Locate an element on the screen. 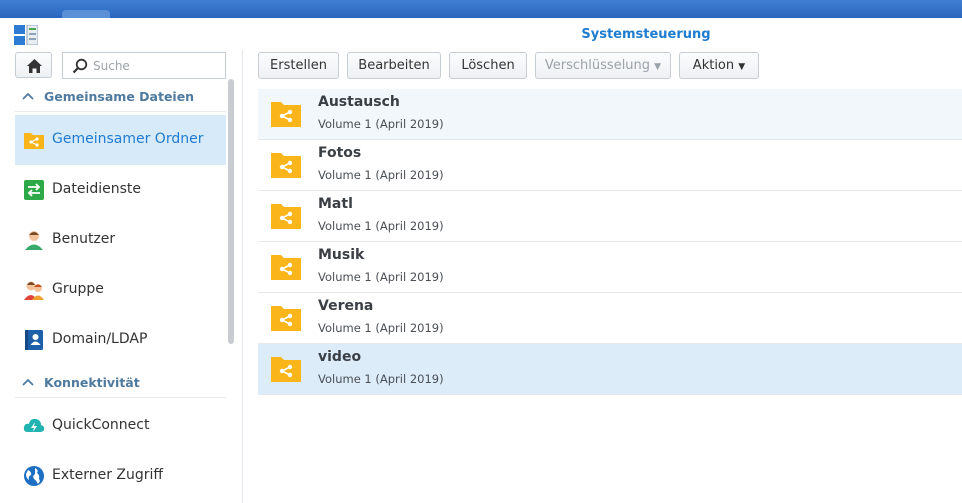  folder-name: Verena is located at coordinates (346, 306).